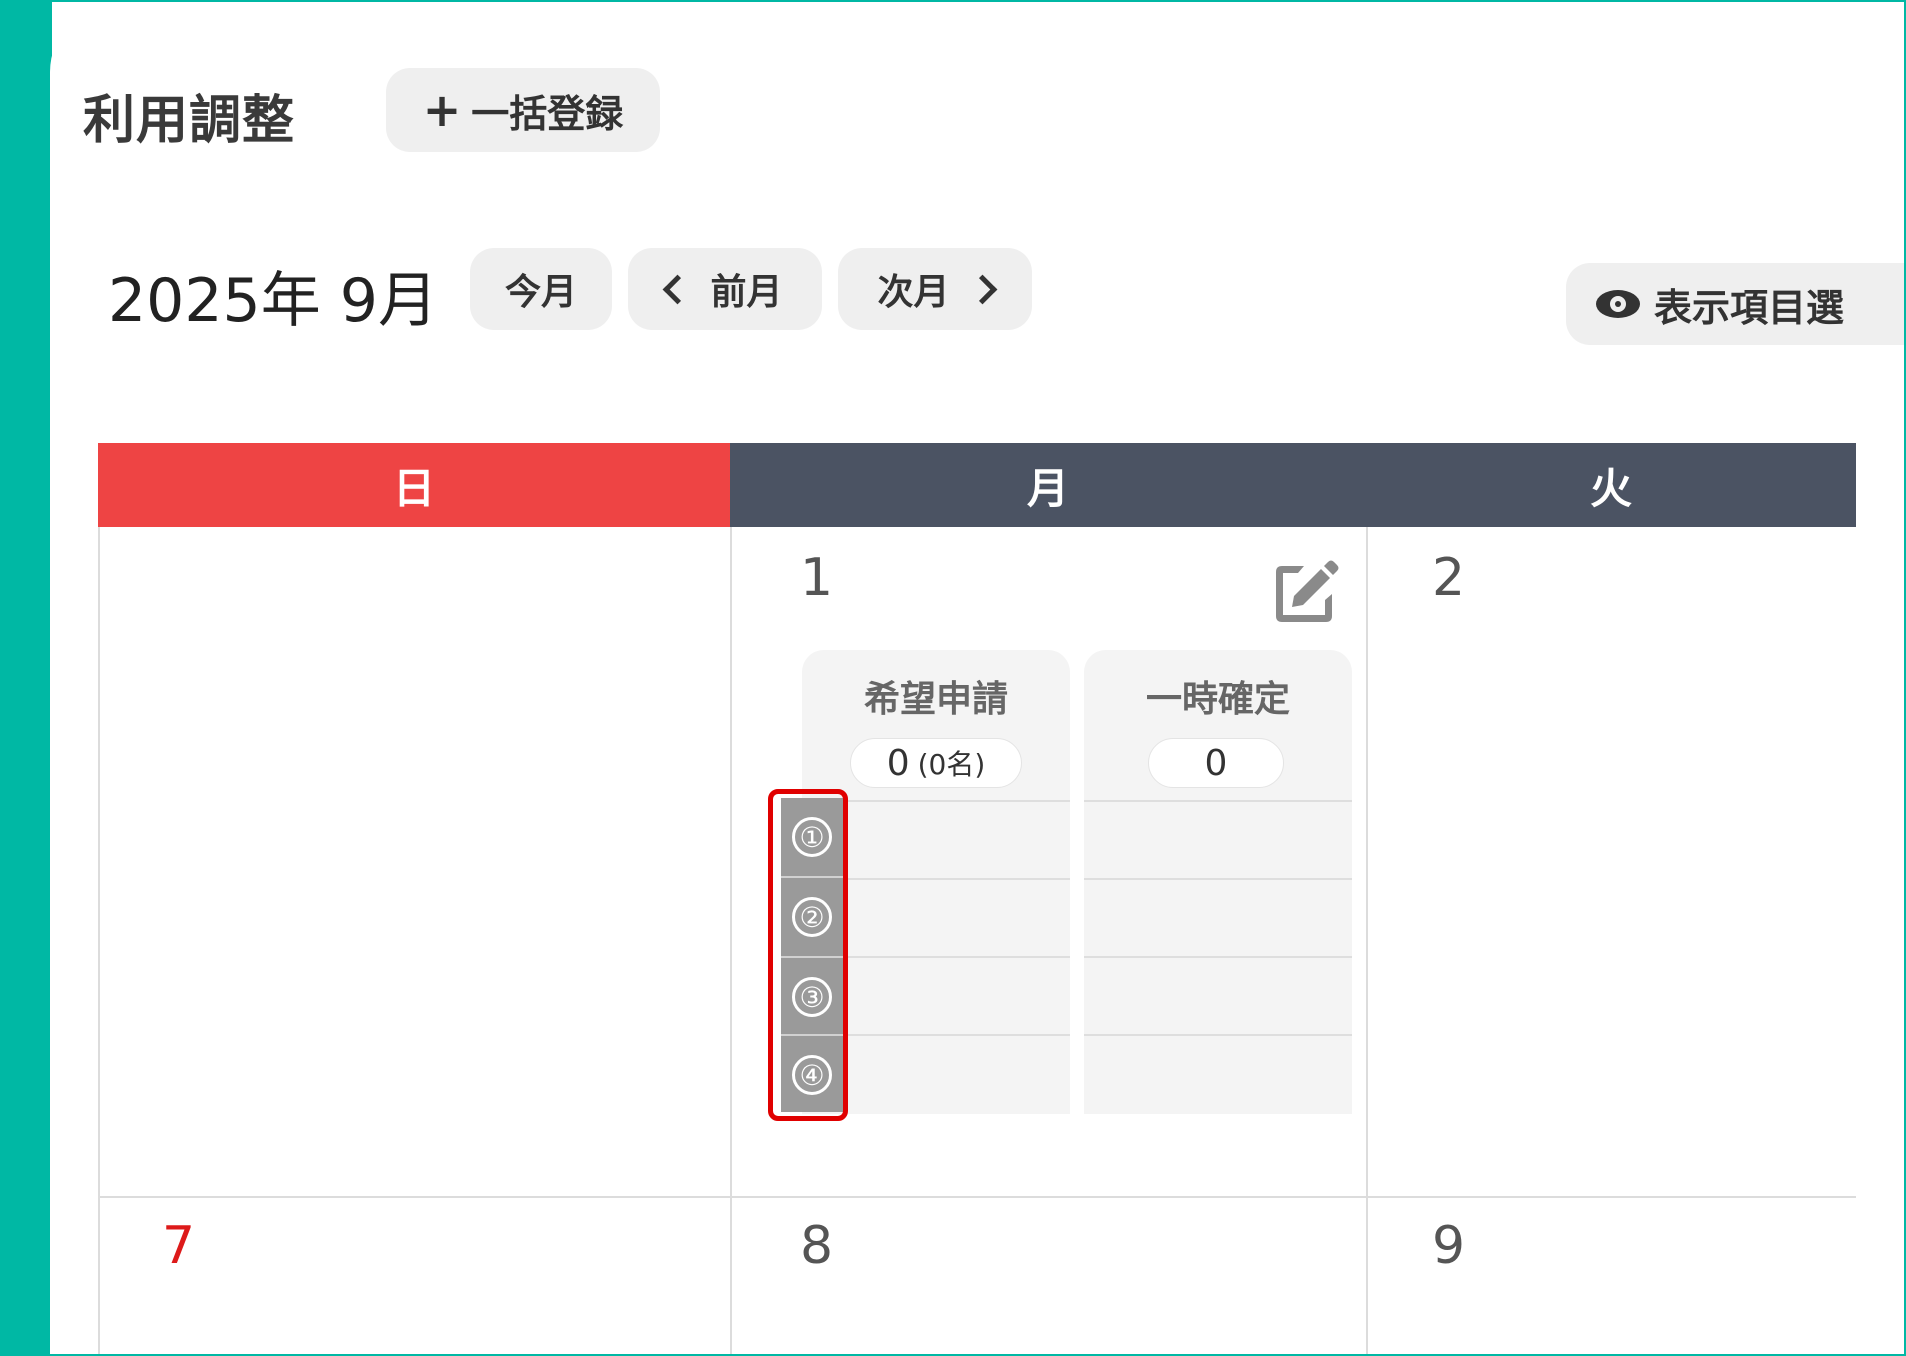 This screenshot has width=1906, height=1356. What do you see at coordinates (898, 763) in the screenshot?
I see `request-count: 0` at bounding box center [898, 763].